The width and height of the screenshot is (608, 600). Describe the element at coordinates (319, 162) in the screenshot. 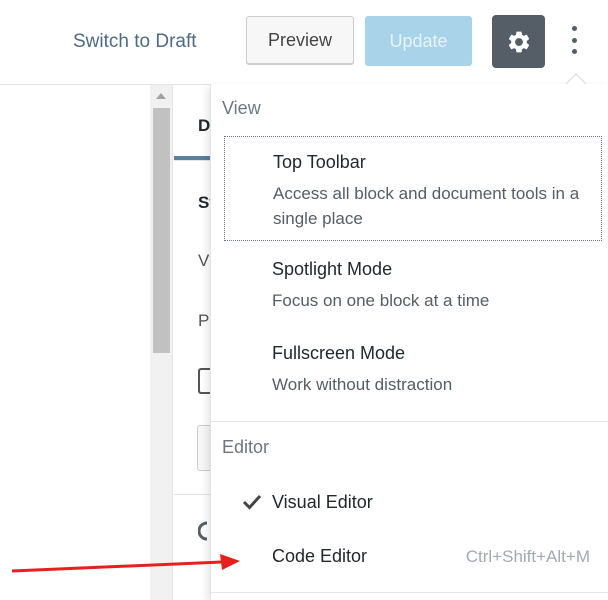

I see `menu-item-label: Top Toolbar` at that location.